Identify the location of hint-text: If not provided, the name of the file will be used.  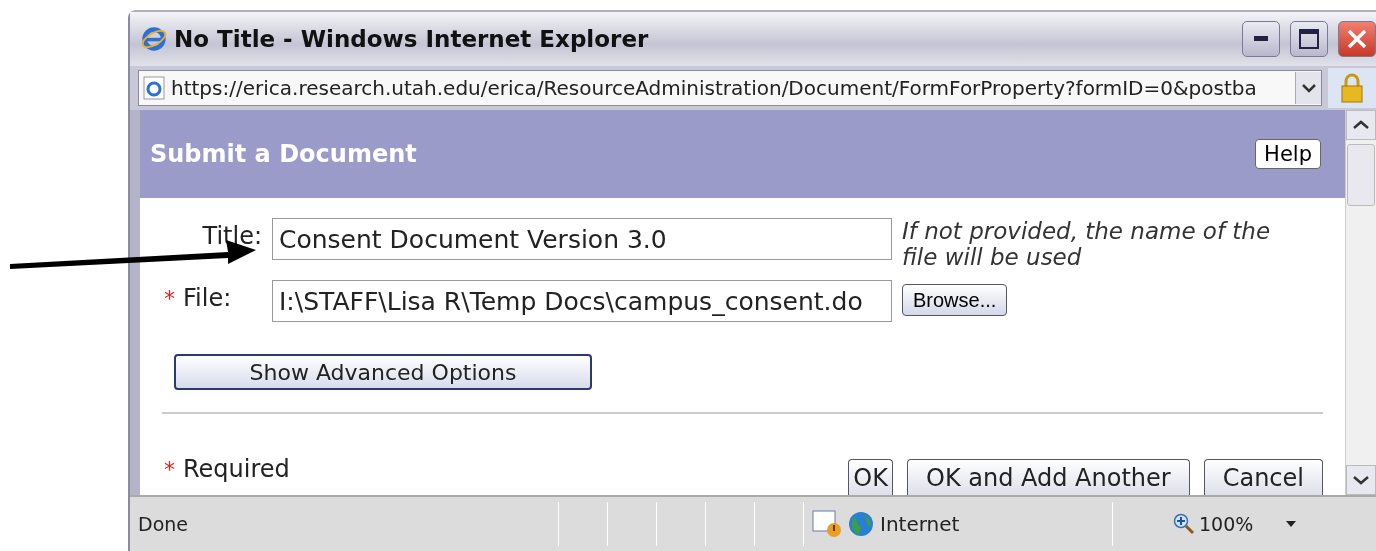
(1087, 244).